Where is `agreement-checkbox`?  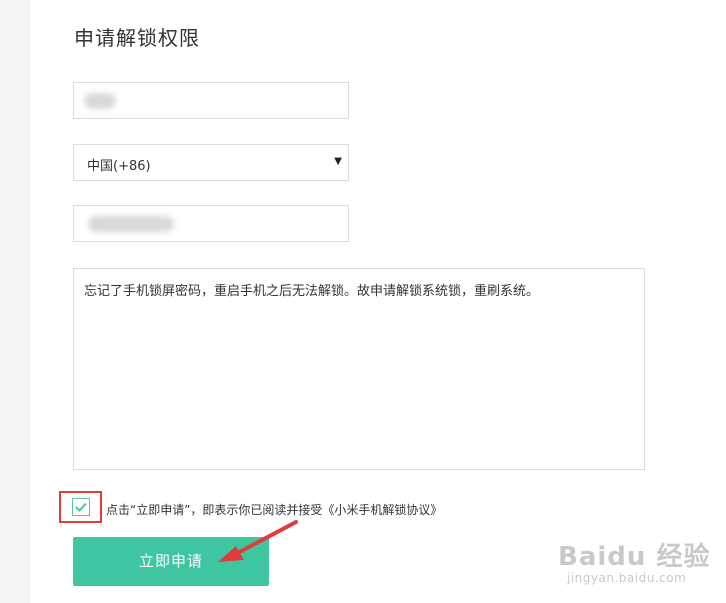 agreement-checkbox is located at coordinates (81, 507).